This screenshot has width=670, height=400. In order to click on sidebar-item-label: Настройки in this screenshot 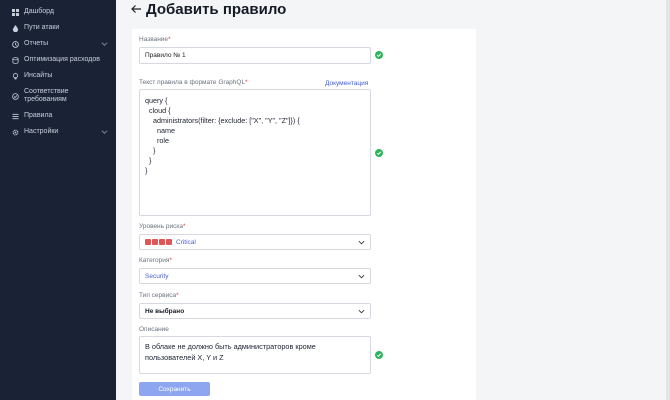, I will do `click(41, 131)`.